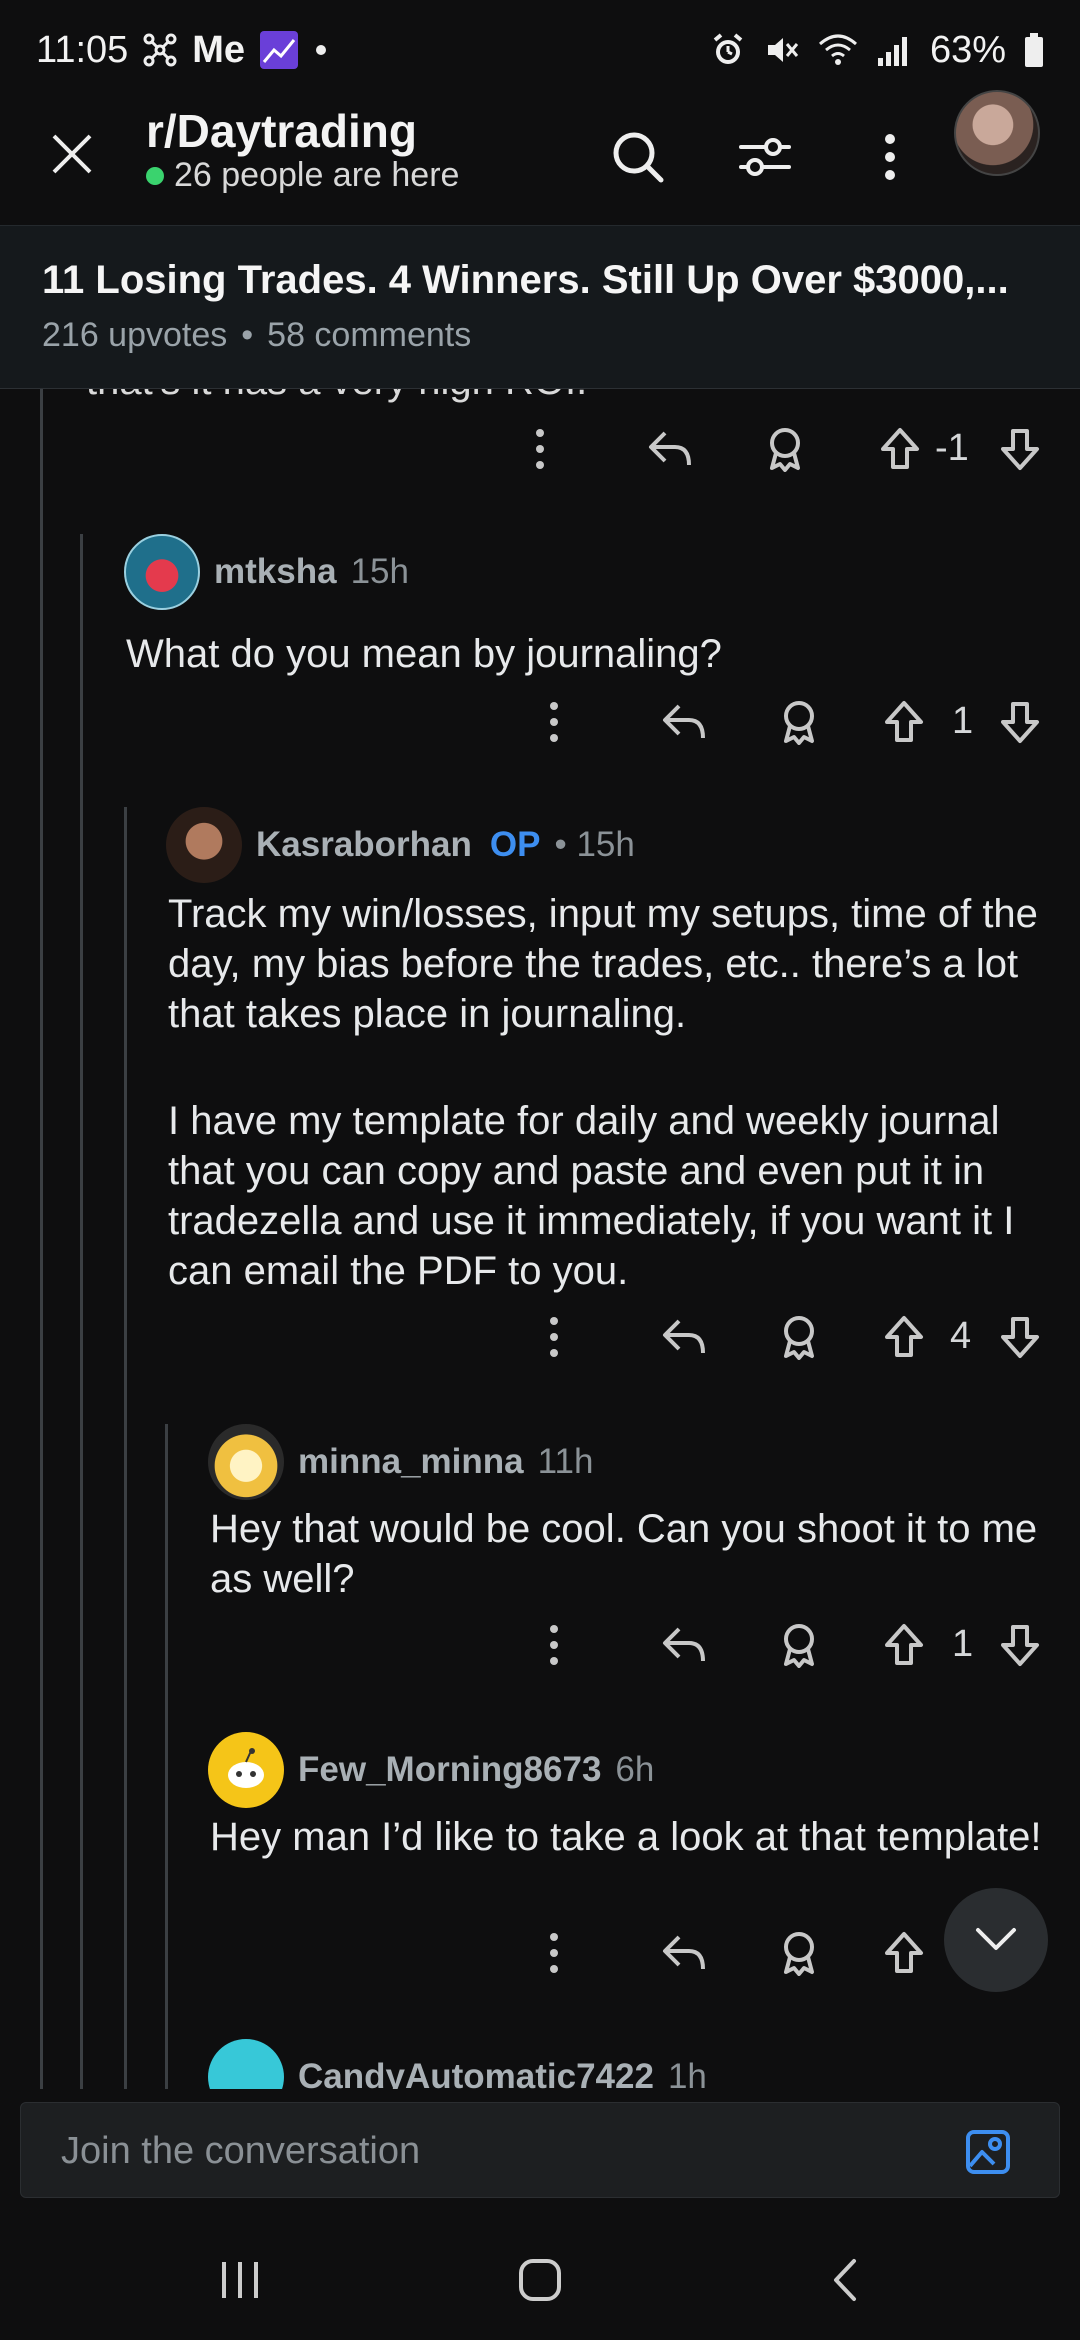 The height and width of the screenshot is (2340, 1080). What do you see at coordinates (476, 2073) in the screenshot?
I see `username: CandyAutomatic7422` at bounding box center [476, 2073].